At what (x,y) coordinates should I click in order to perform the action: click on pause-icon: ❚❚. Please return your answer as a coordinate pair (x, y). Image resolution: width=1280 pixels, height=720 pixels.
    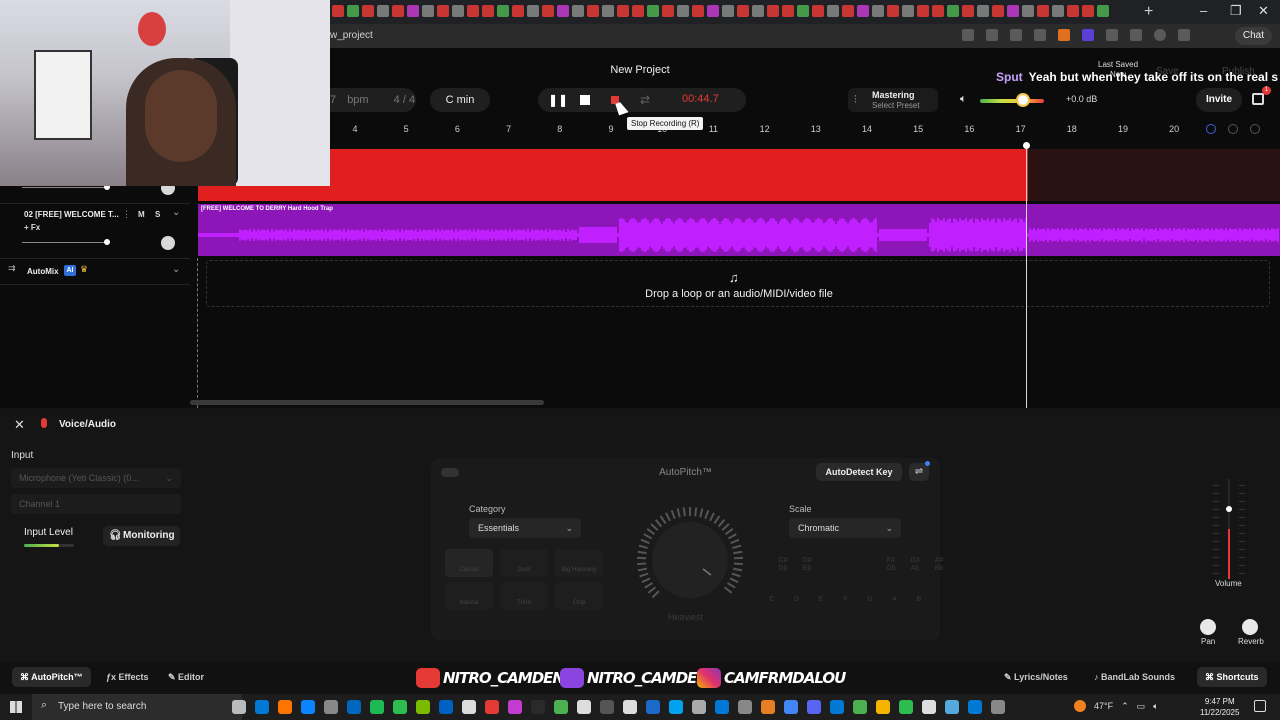
    Looking at the image, I should click on (558, 100).